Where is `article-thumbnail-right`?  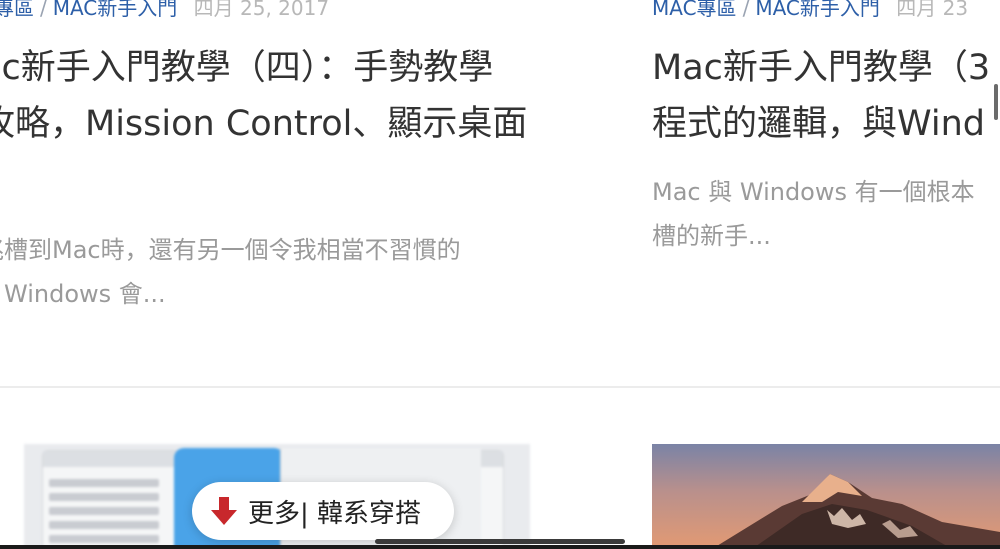 article-thumbnail-right is located at coordinates (826, 496).